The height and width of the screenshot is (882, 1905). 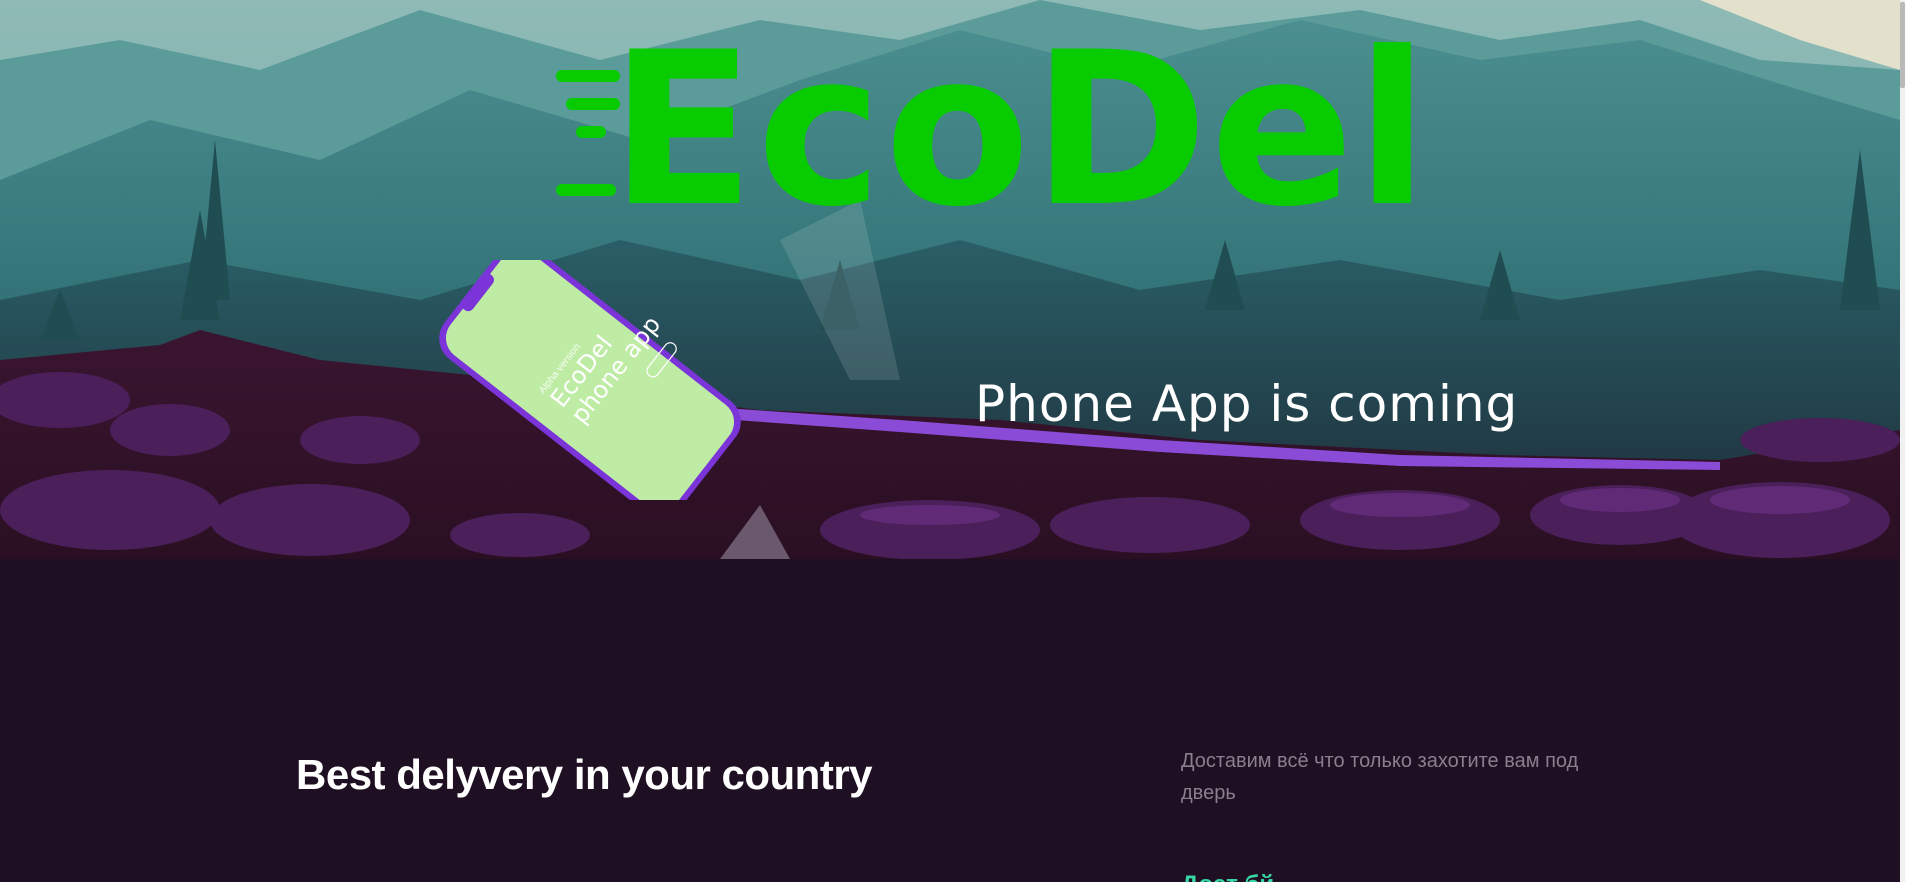 I want to click on partial-link-text: Дост бй, so click(x=1236, y=876).